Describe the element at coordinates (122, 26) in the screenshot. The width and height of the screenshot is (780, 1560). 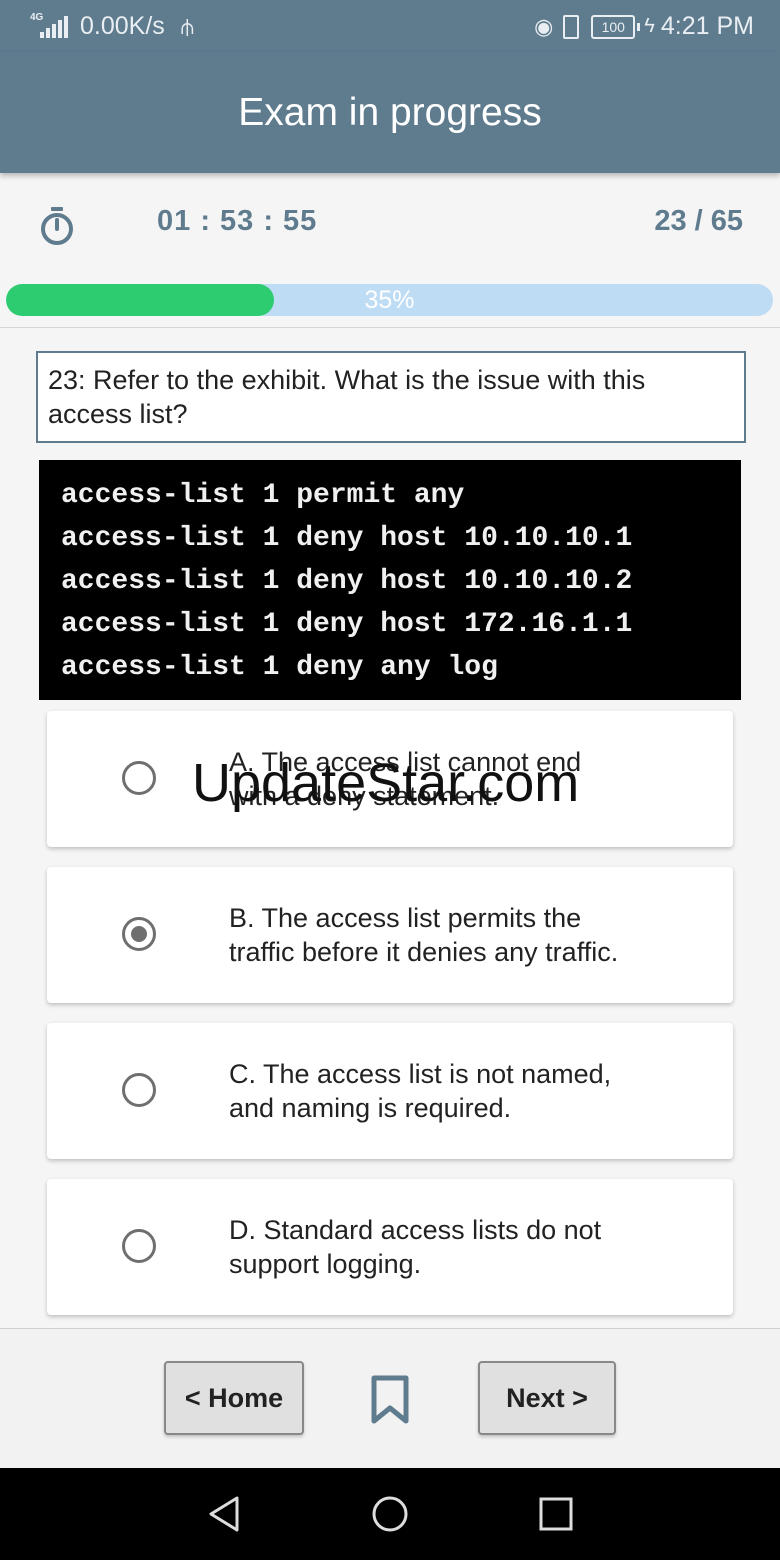
I see `network-speed: 0.00K/s` at that location.